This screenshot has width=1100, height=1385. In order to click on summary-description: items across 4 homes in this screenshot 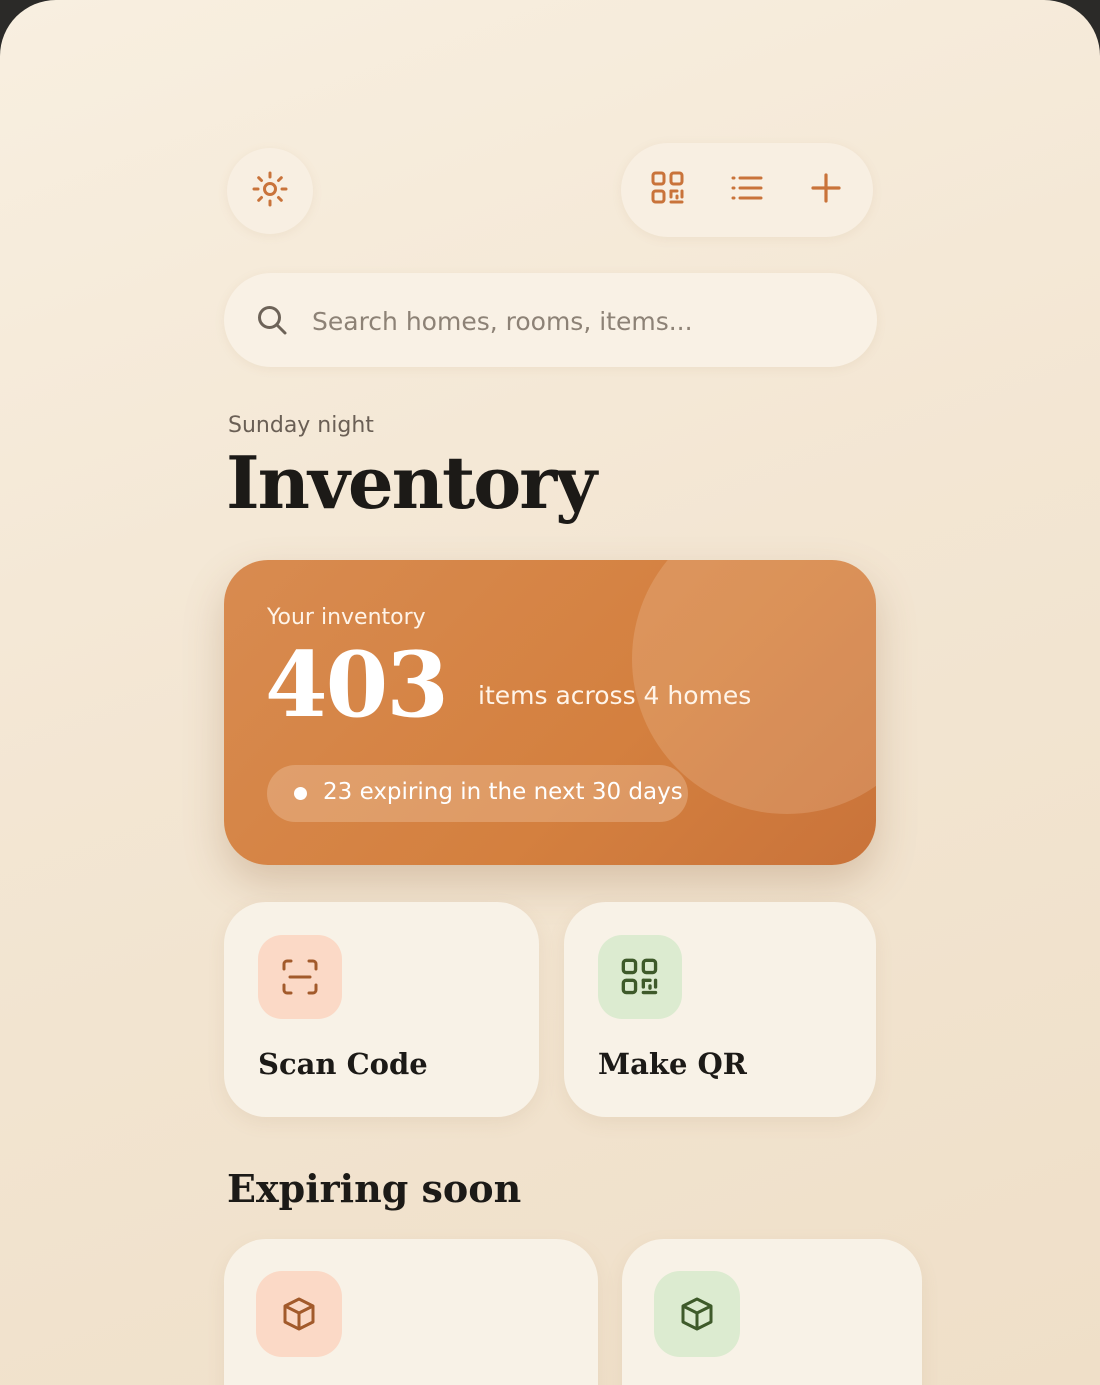, I will do `click(615, 695)`.